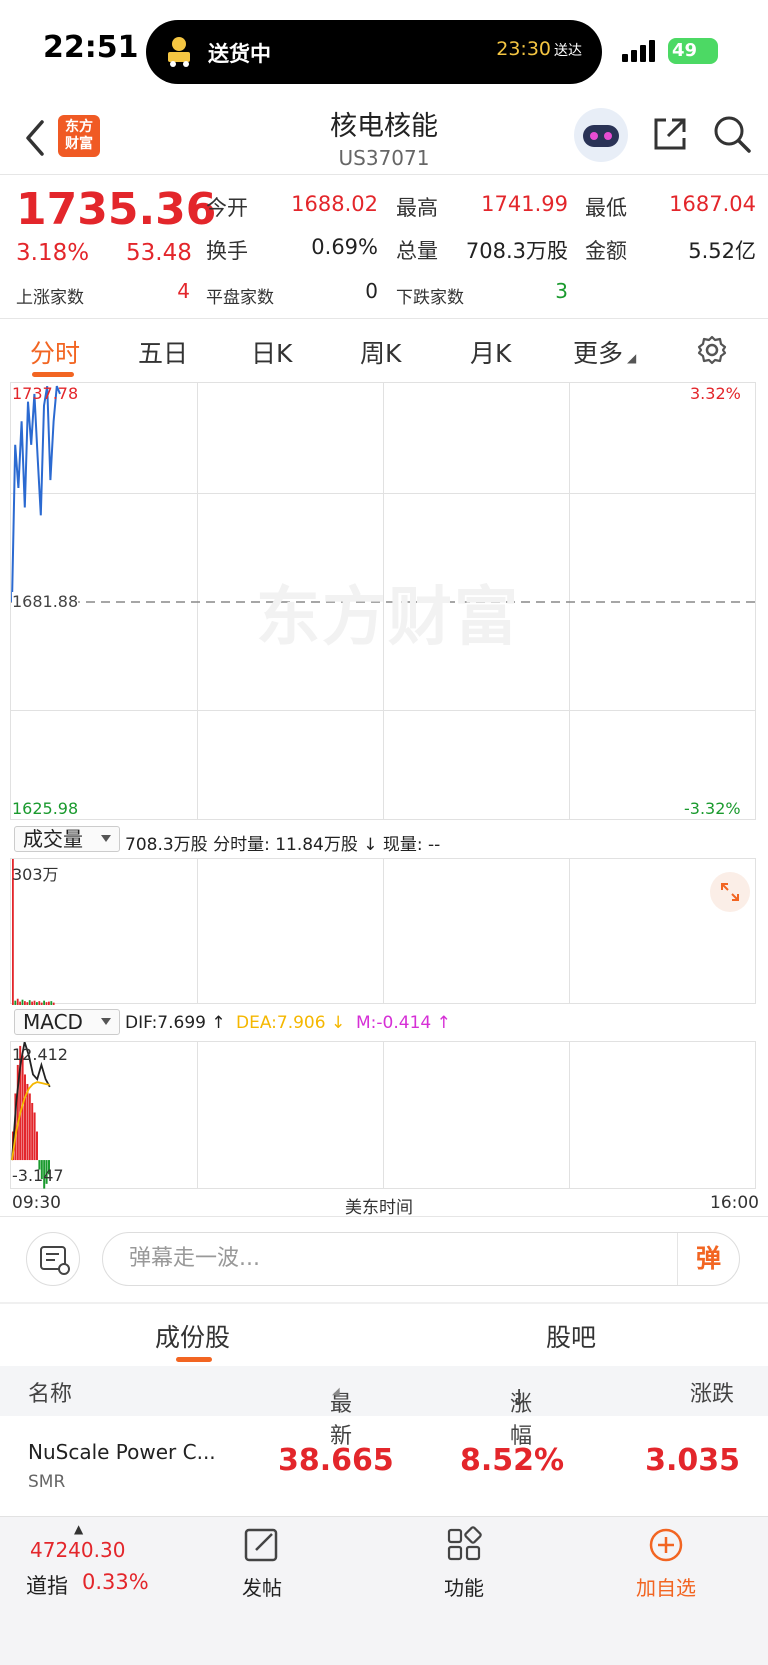  Describe the element at coordinates (67, 1022) in the screenshot. I see `macd-indicator-select: MACD` at that location.